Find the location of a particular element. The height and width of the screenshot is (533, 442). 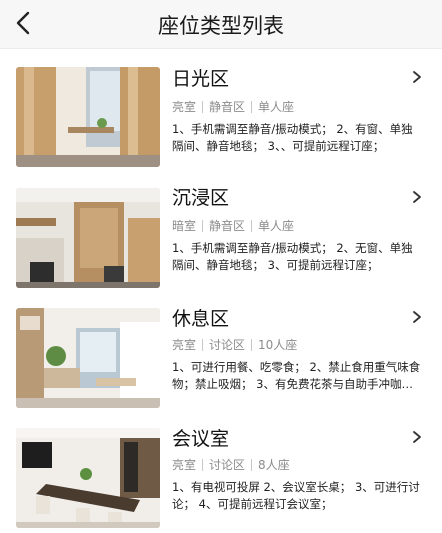

seat-type-name: 会议室 is located at coordinates (201, 439).